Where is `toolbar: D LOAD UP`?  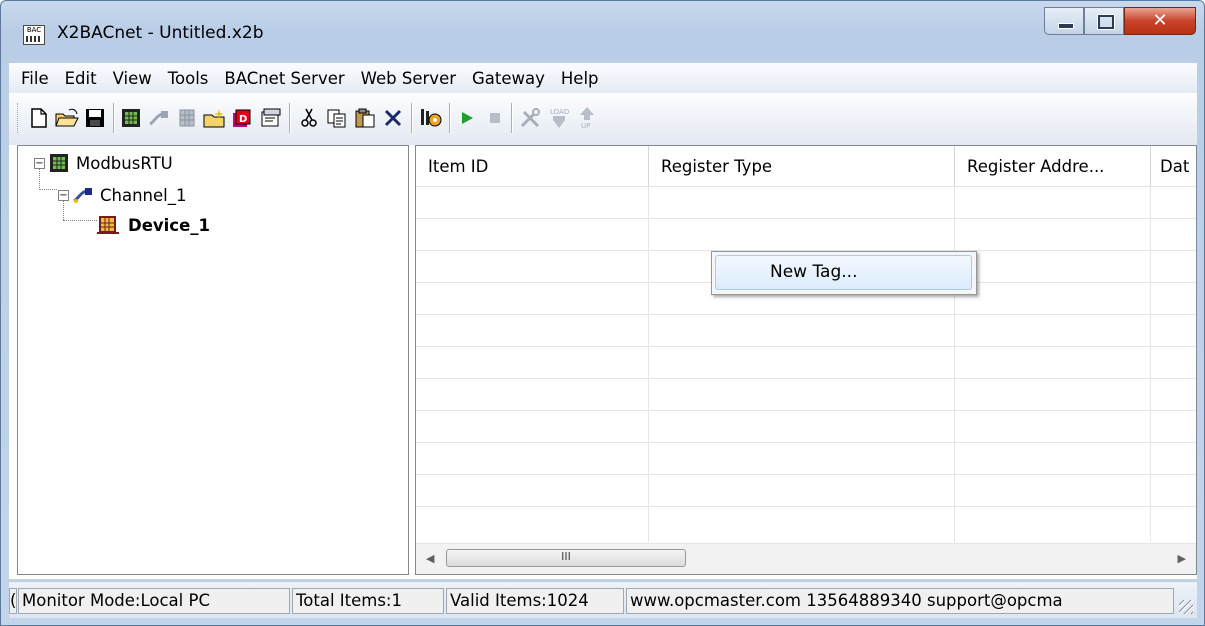 toolbar: D LOAD UP is located at coordinates (603, 119).